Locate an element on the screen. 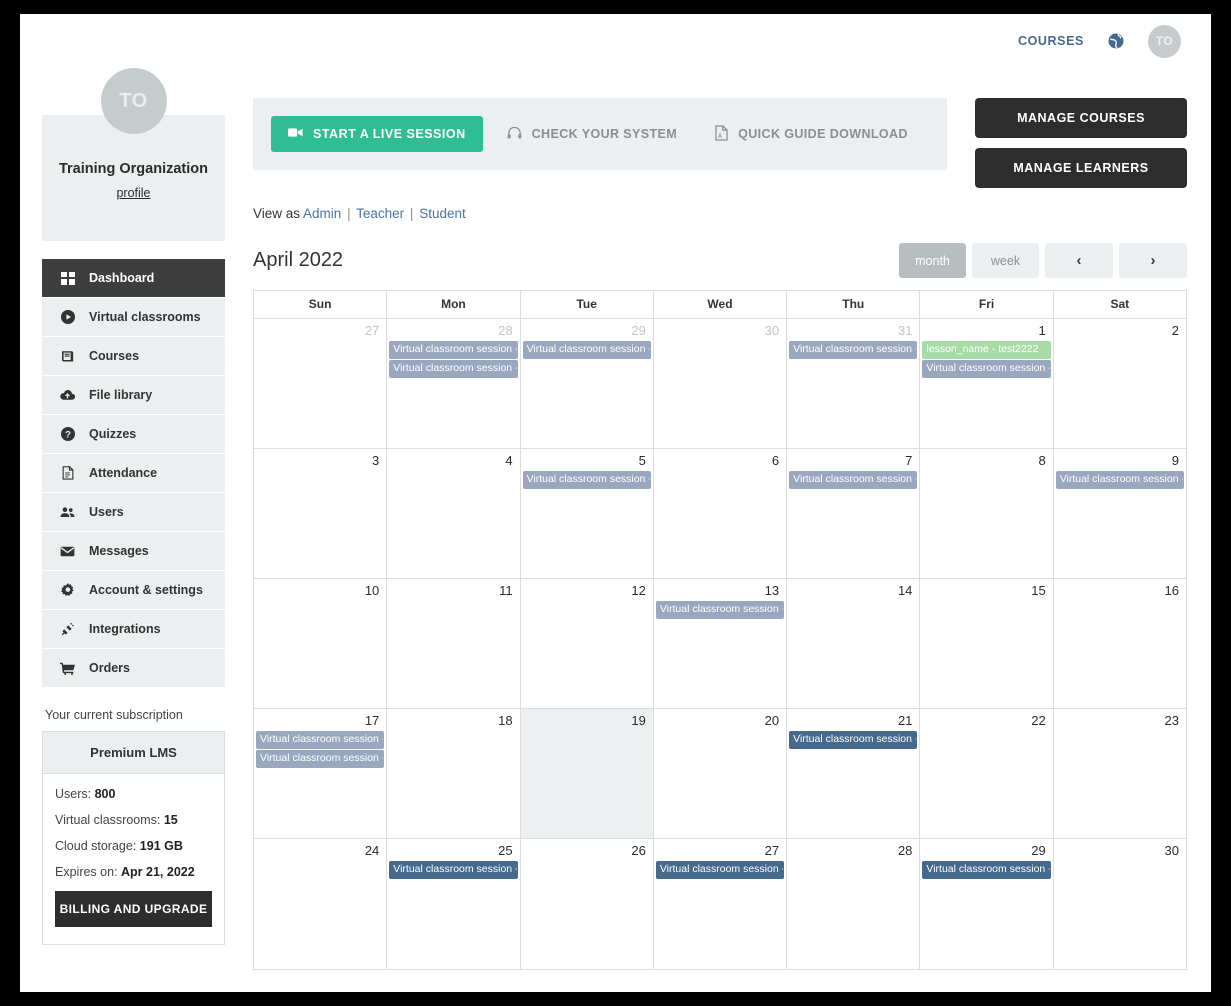 The height and width of the screenshot is (1006, 1231). sidebar-item-dashboard: Dashboard is located at coordinates (133, 278).